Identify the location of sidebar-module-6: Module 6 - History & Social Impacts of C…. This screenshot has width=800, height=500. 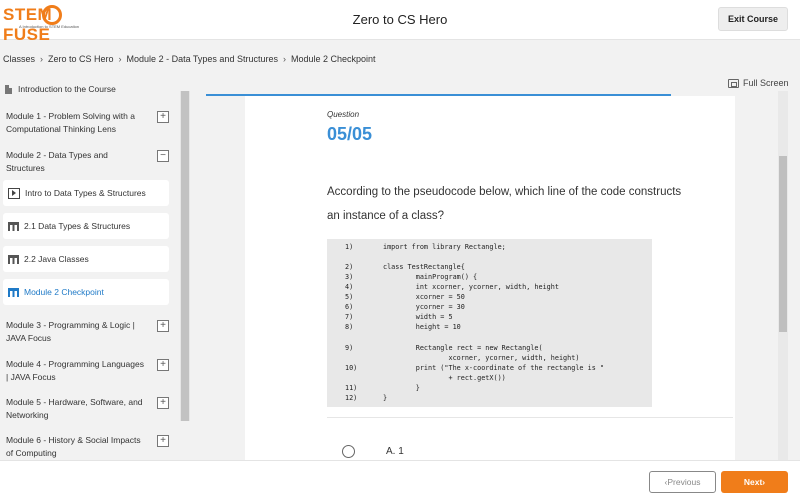
(88, 446).